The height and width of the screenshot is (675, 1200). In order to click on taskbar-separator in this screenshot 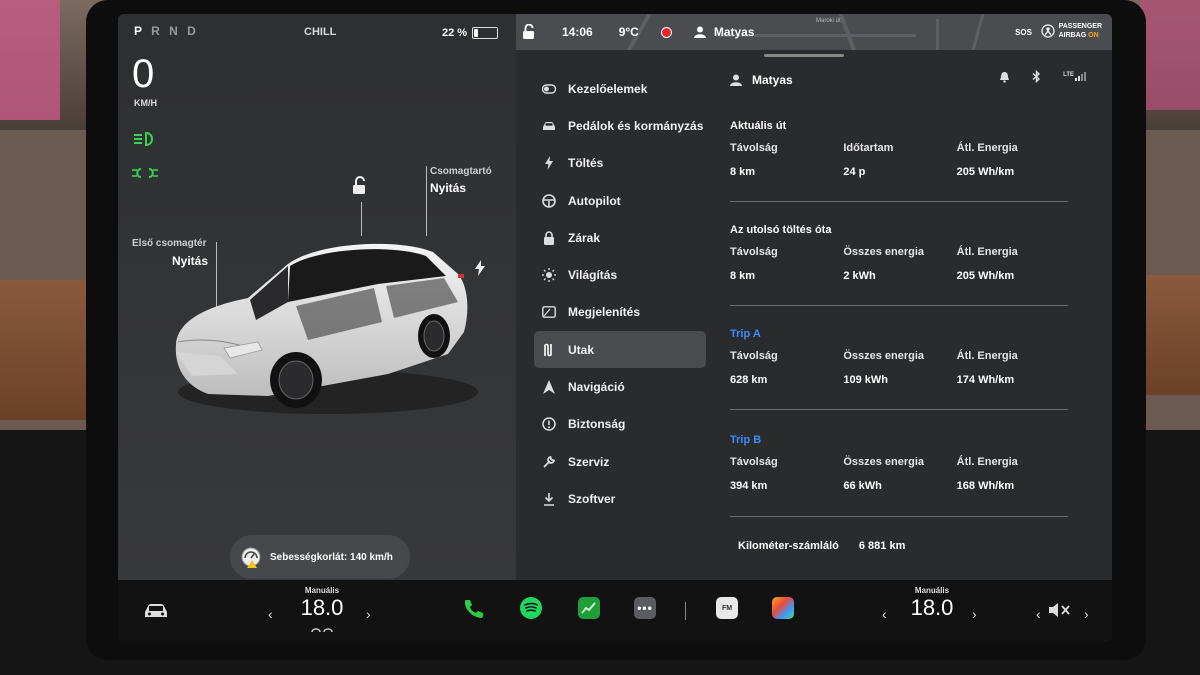, I will do `click(685, 611)`.